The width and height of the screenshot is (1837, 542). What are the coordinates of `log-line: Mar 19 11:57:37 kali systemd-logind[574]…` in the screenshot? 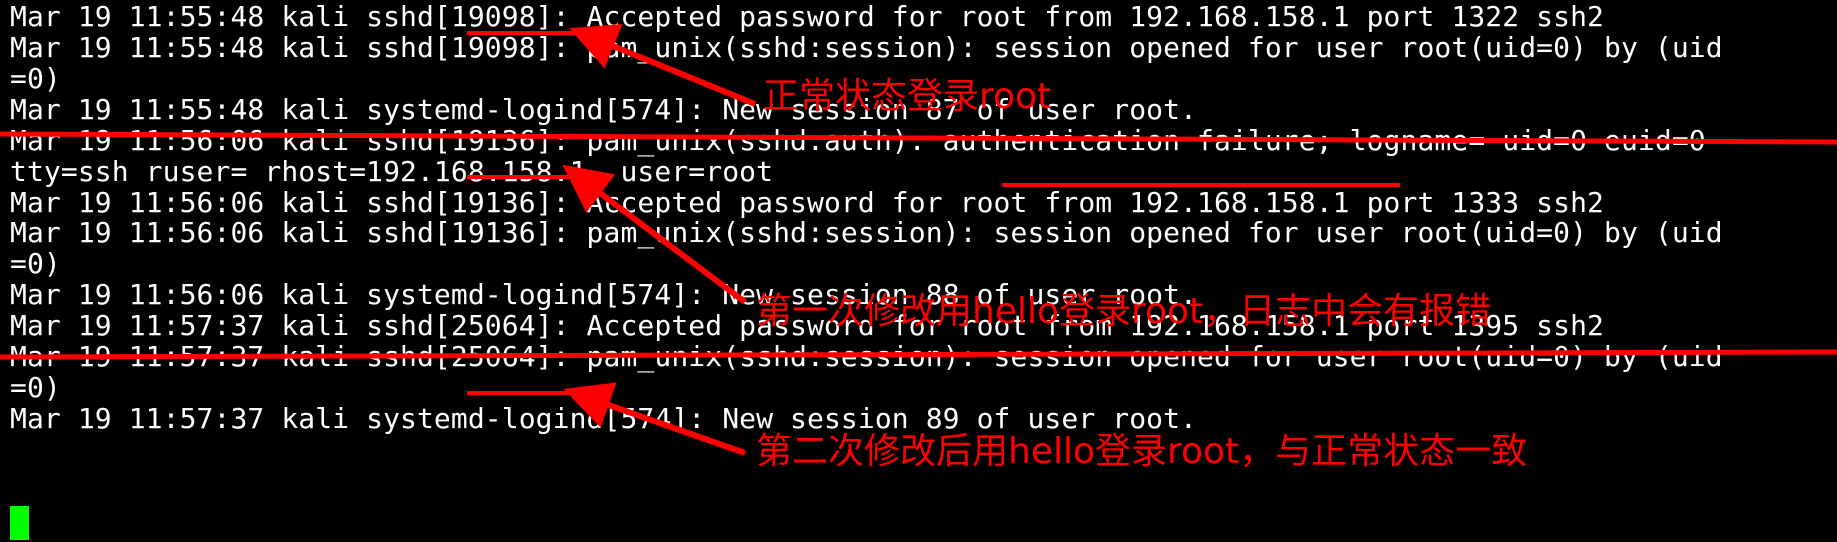 It's located at (604, 418).